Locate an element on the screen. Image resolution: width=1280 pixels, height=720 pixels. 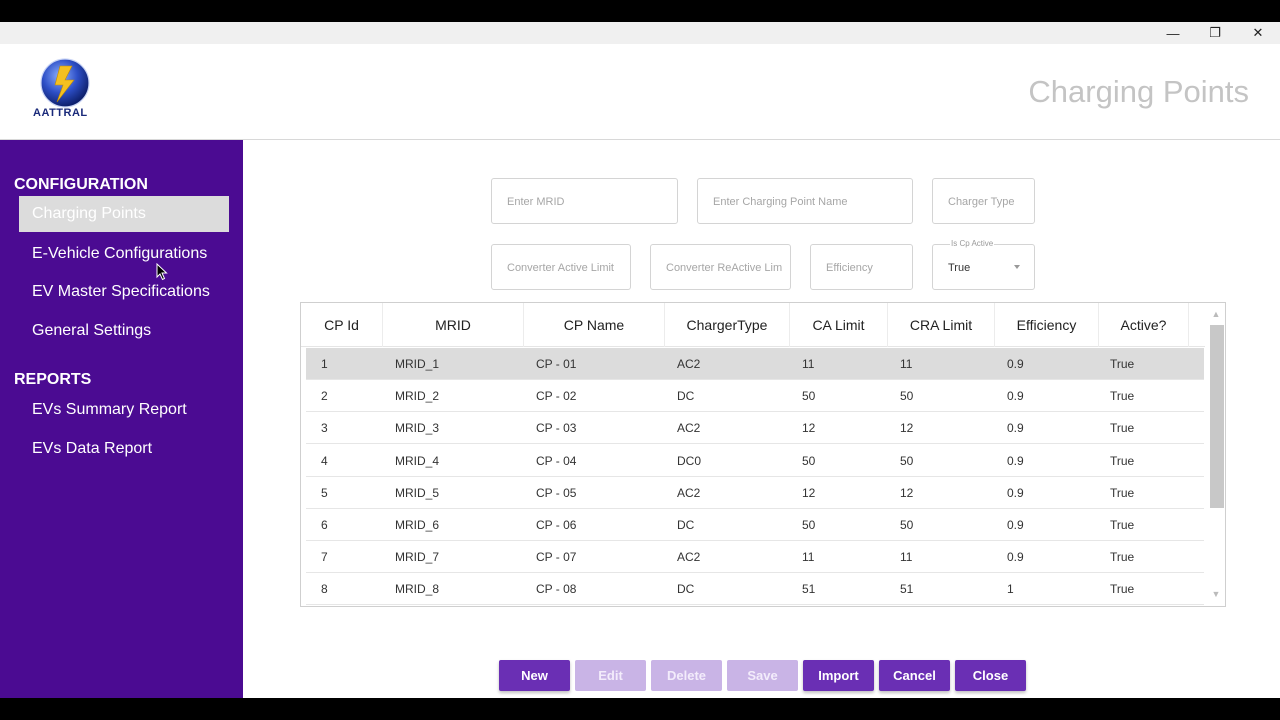
cell-cra-limit: 50 is located at coordinates (907, 460).